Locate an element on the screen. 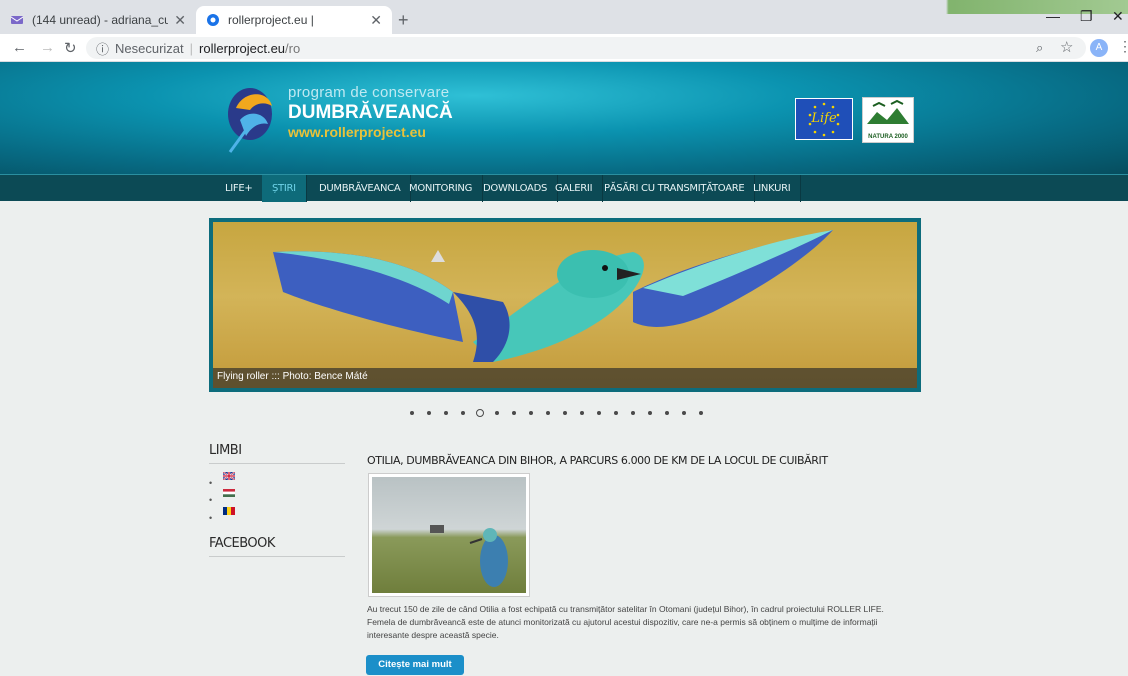 The image size is (1128, 676). language-english: • is located at coordinates (229, 480).